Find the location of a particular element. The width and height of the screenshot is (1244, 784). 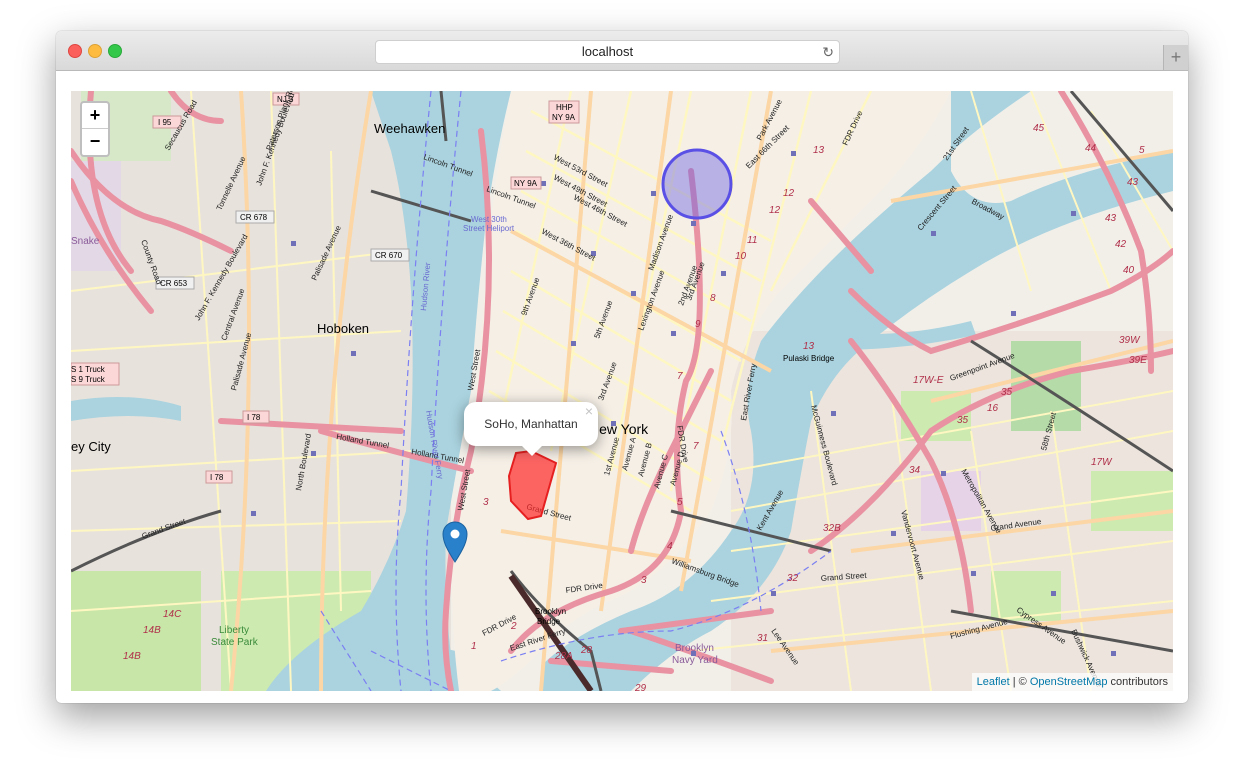

exit-label: 32 is located at coordinates (793, 578).